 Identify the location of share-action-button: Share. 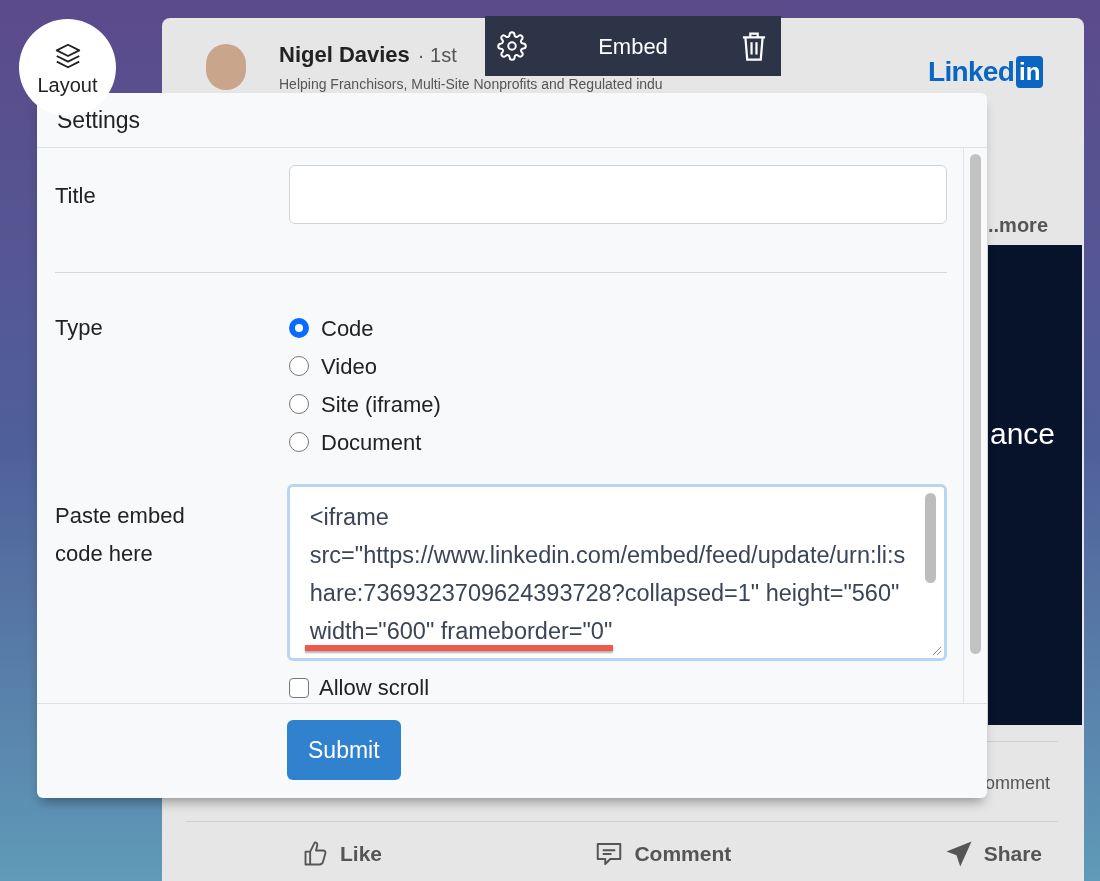
(992, 854).